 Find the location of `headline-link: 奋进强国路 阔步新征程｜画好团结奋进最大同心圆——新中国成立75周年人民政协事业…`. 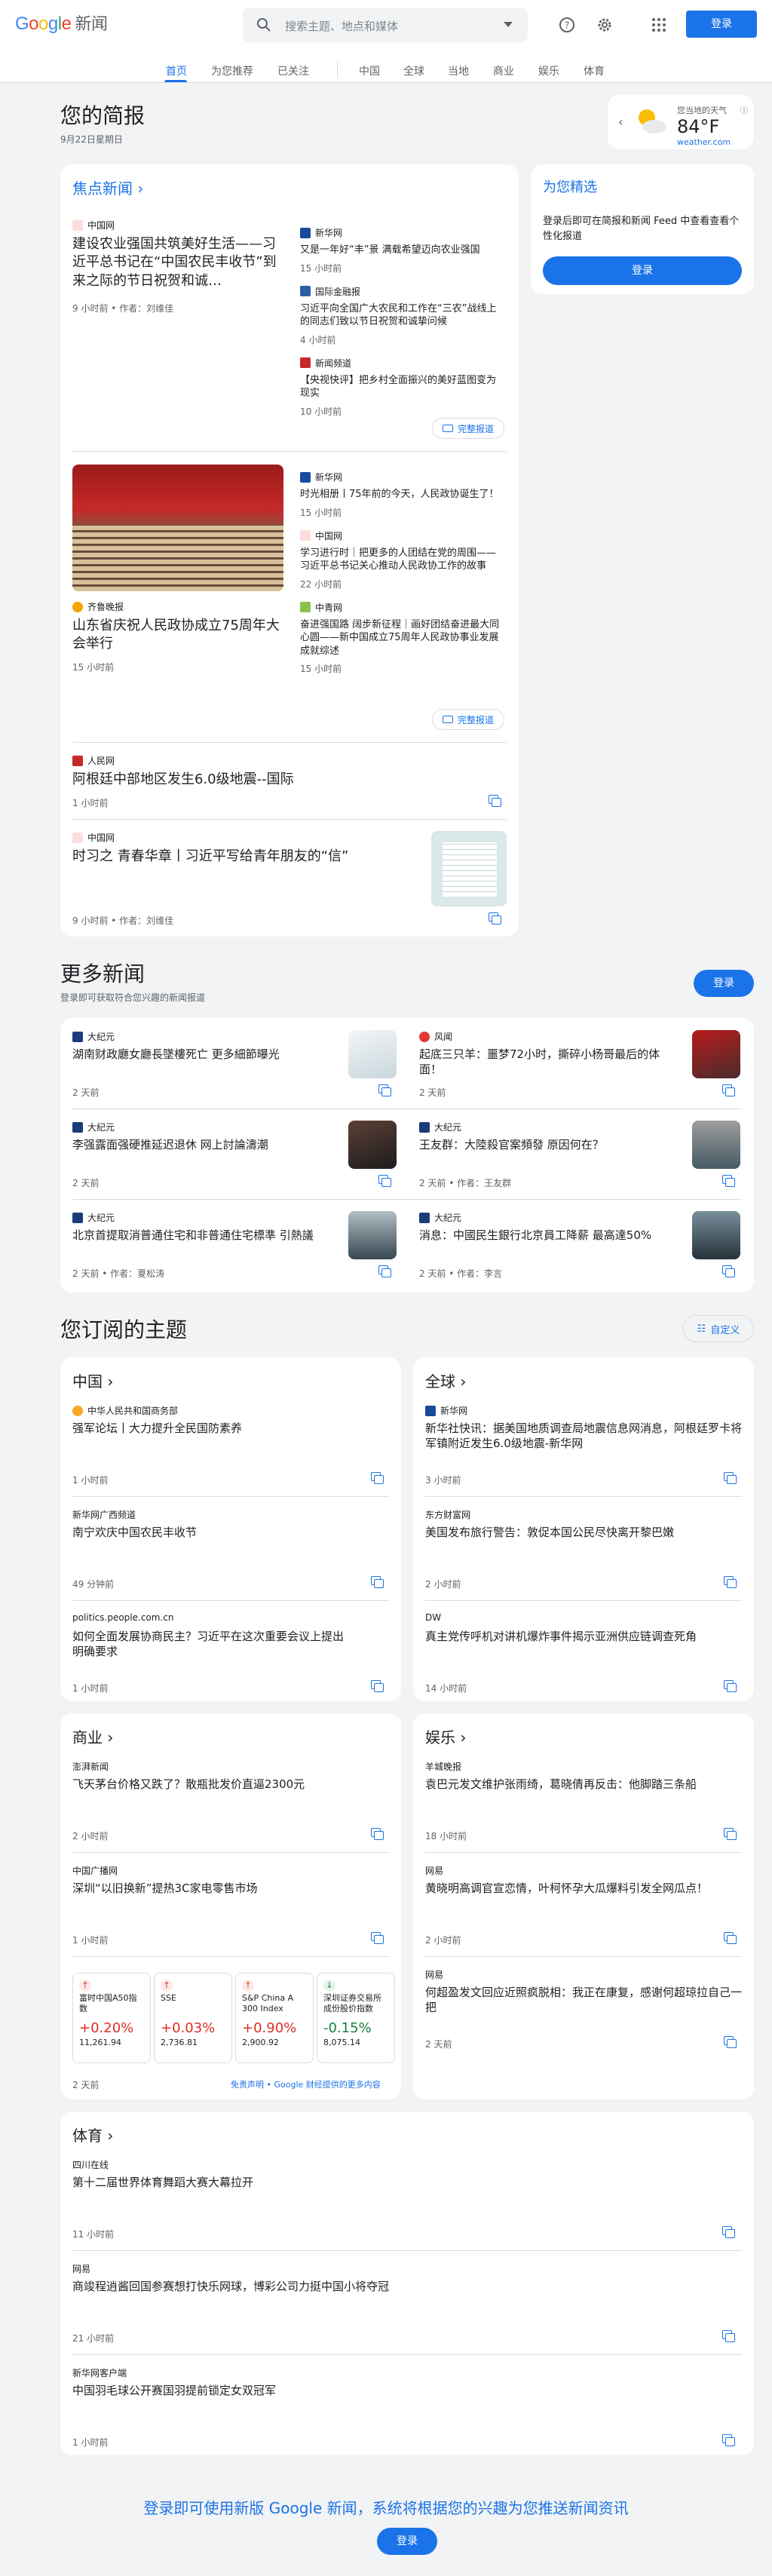

headline-link: 奋进强国路 阔步新征程｜画好团结奋进最大同心圆——新中国成立75周年人民政协事业… is located at coordinates (402, 638).